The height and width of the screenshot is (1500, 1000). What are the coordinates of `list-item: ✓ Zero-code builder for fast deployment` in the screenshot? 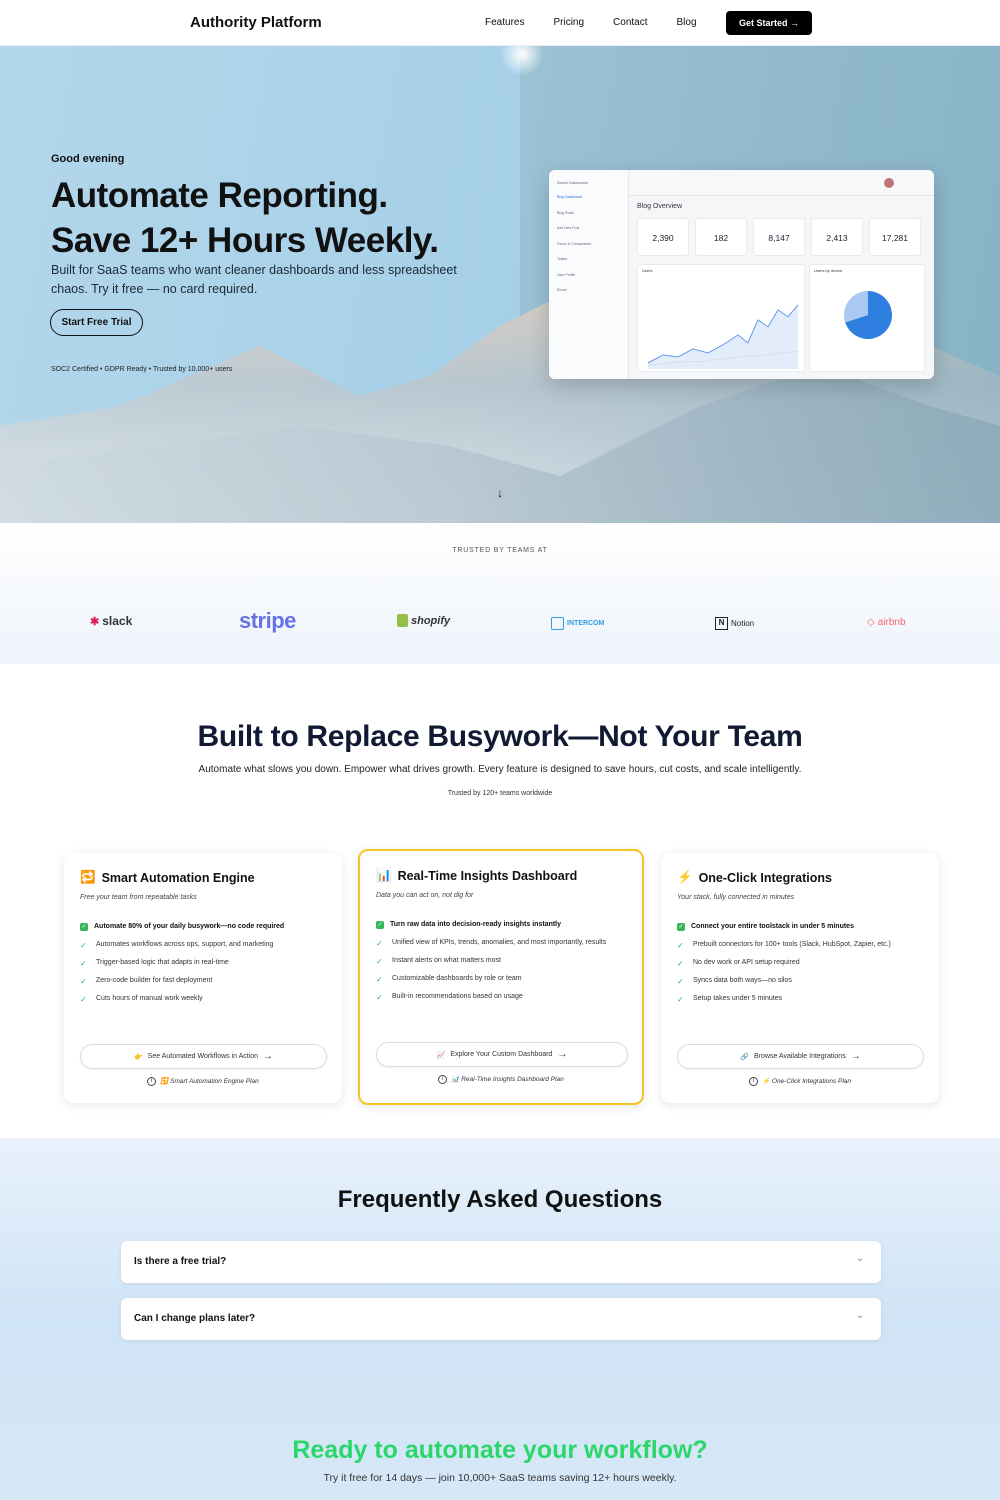 It's located at (146, 981).